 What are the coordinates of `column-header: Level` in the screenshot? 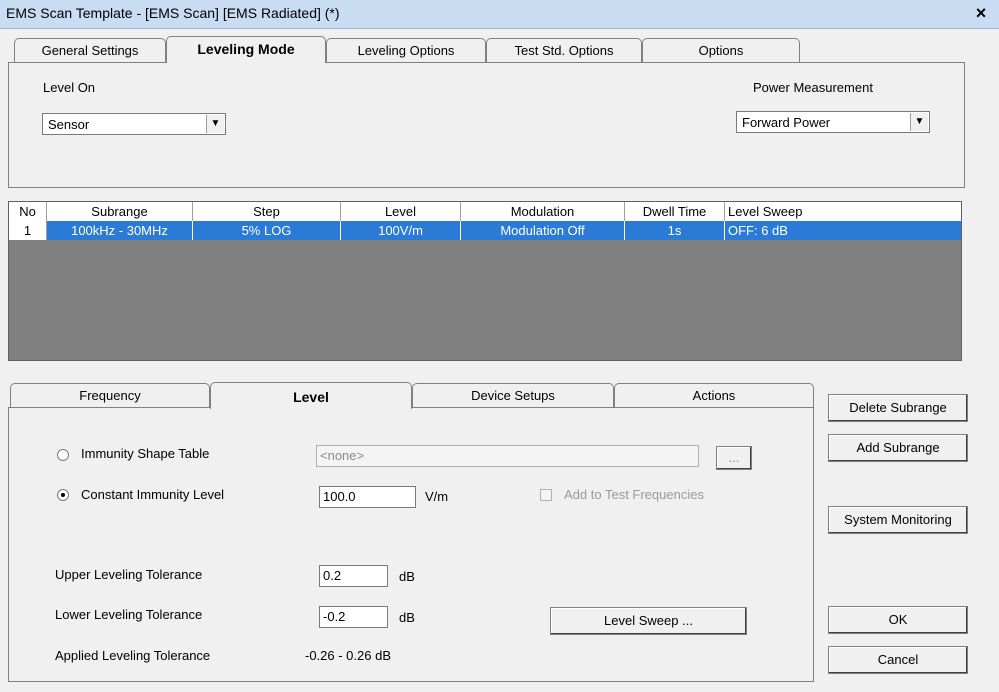 It's located at (401, 211).